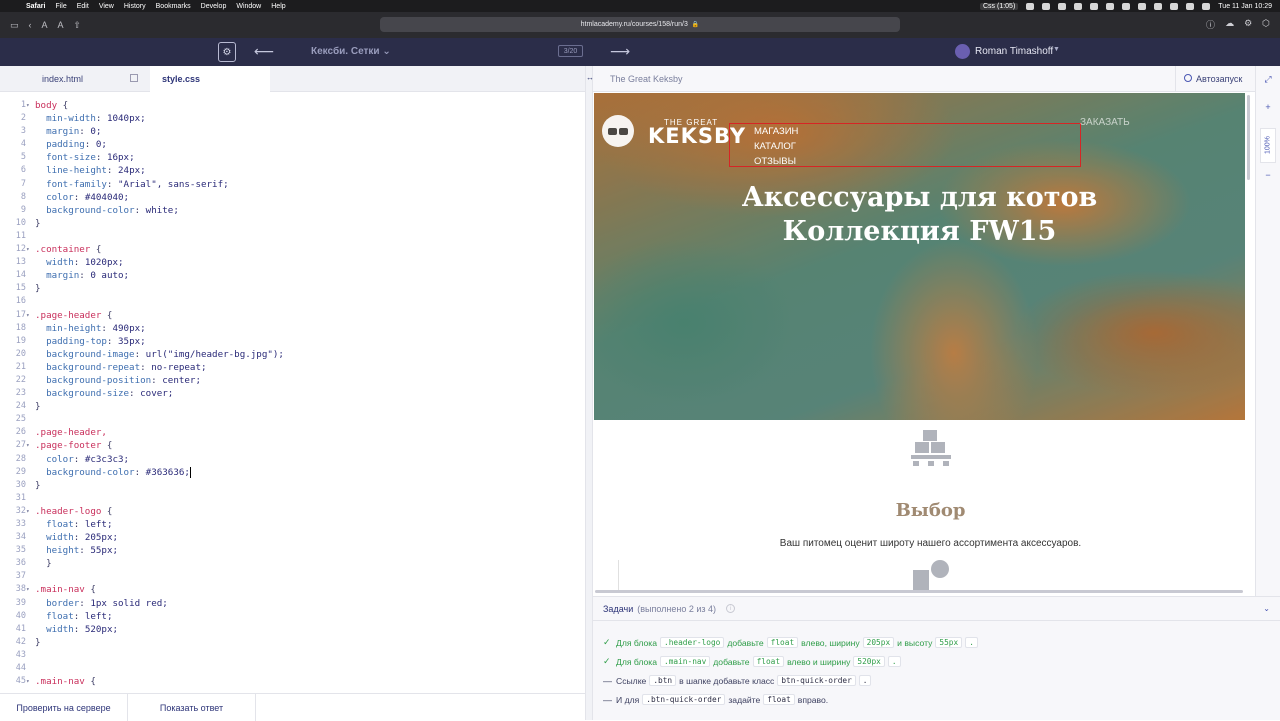 The width and height of the screenshot is (1280, 721). I want to click on code-line: 13 width: 1020px;, so click(292, 262).